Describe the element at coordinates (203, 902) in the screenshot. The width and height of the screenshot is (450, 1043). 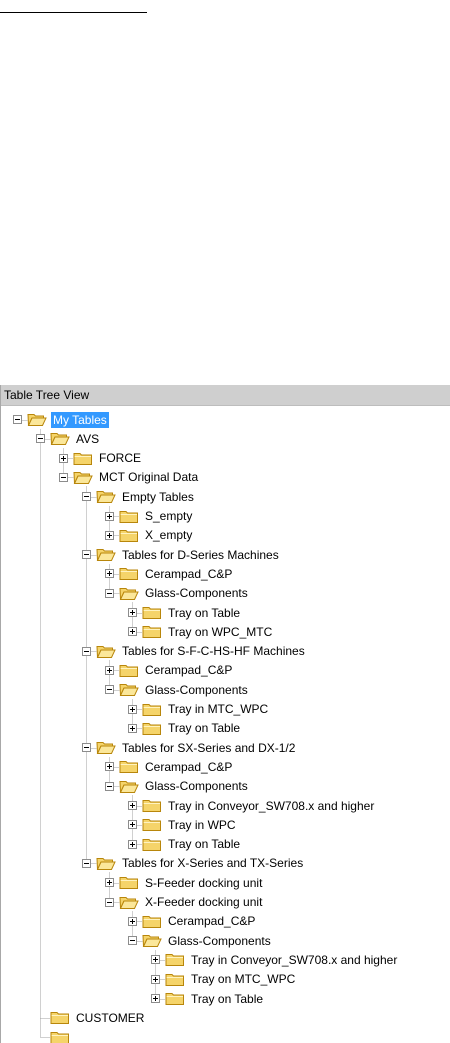
I see `tree-node-label: X-Feeder docking unit` at that location.